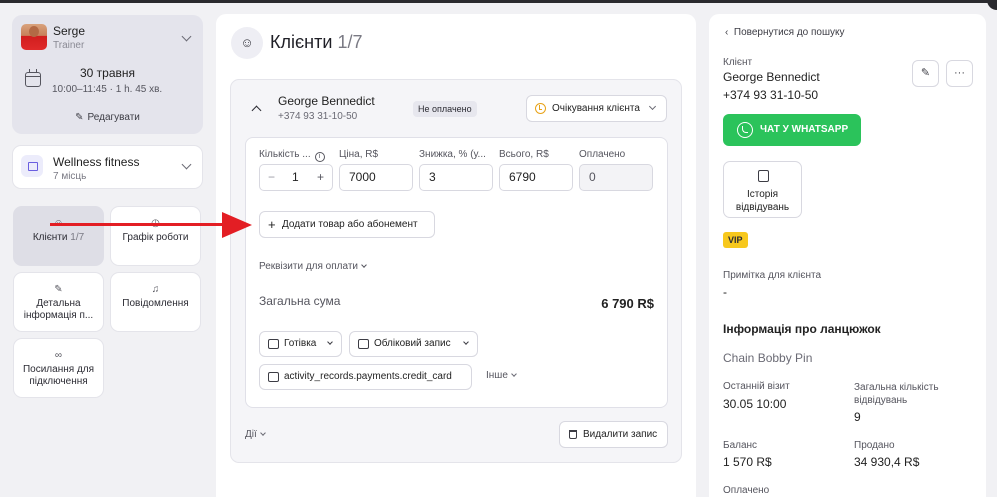 The image size is (997, 497). What do you see at coordinates (272, 224) in the screenshot?
I see `plus-icon: +` at bounding box center [272, 224].